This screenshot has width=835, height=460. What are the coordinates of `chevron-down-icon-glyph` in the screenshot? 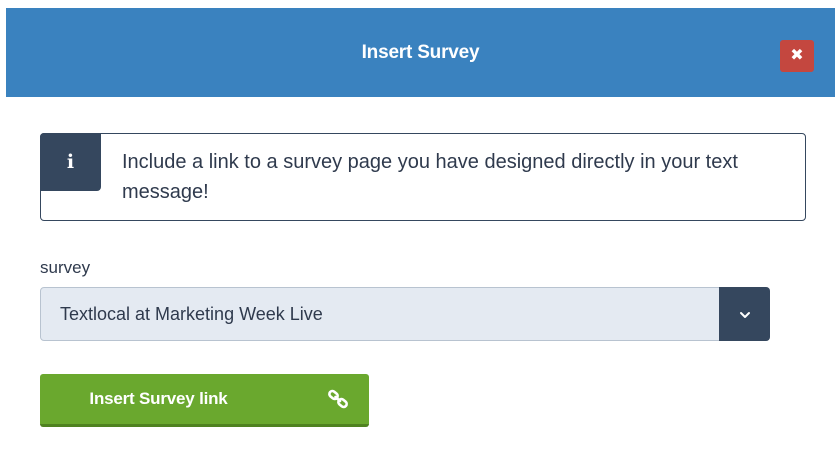 It's located at (744, 314).